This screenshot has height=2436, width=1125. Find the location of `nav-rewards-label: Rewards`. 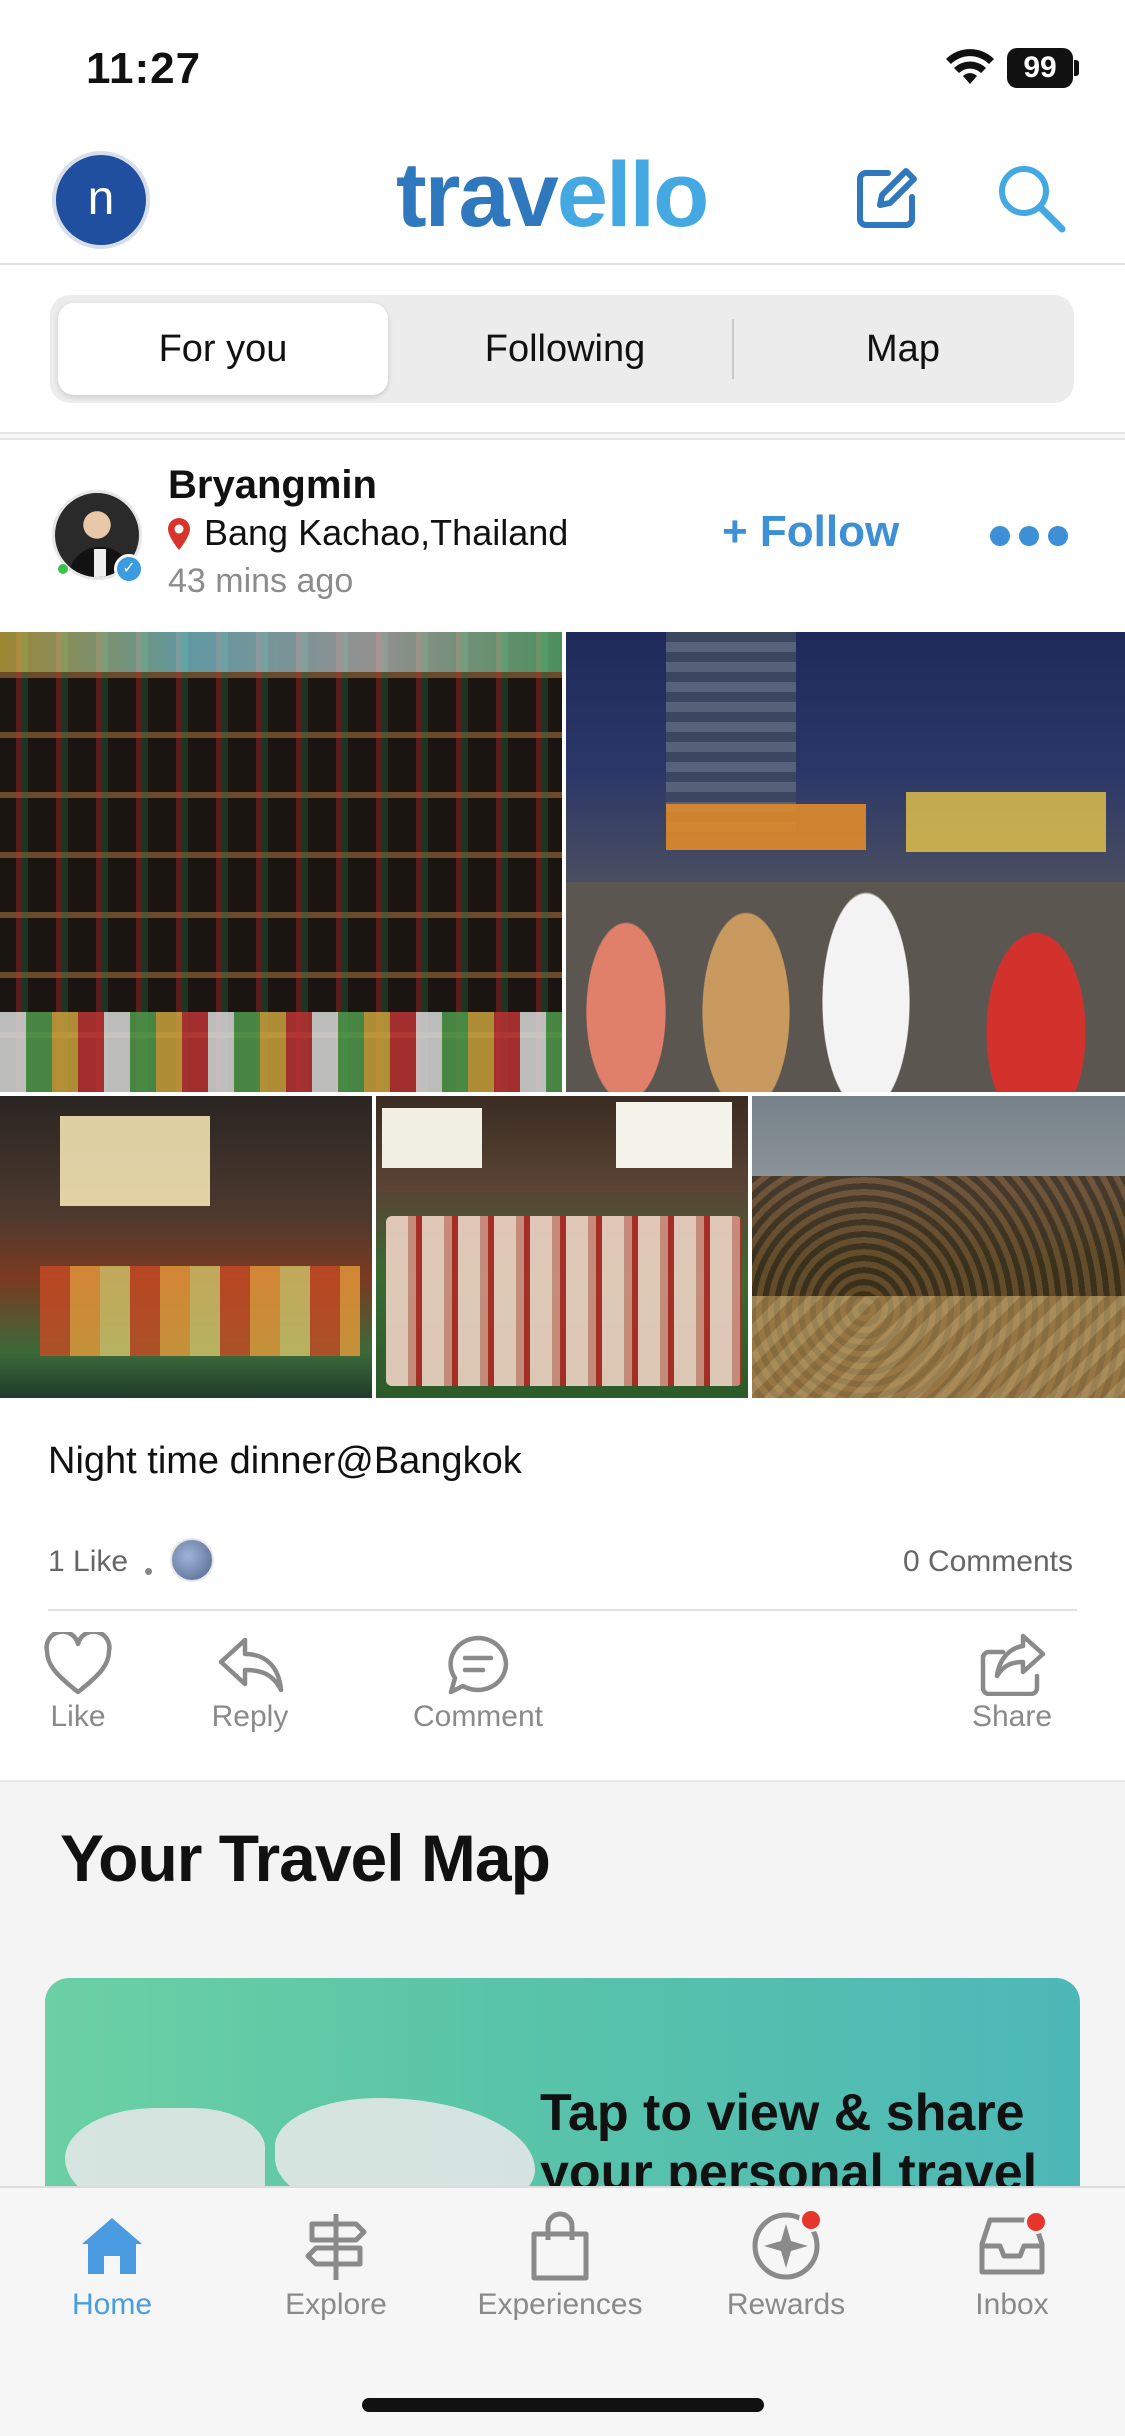

nav-rewards-label: Rewards is located at coordinates (786, 2304).